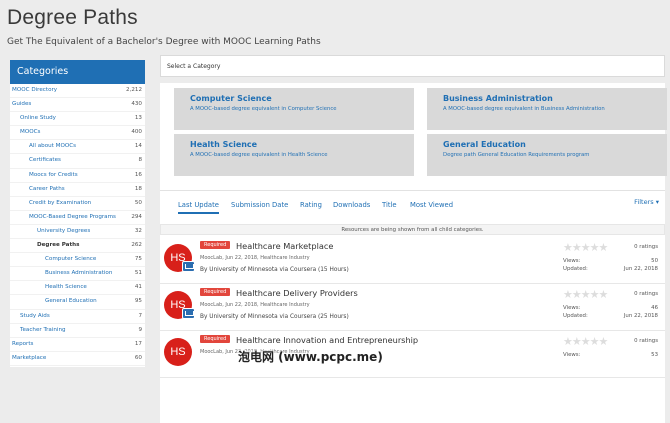 The height and width of the screenshot is (423, 670). I want to click on category-title: Health Science, so click(302, 144).